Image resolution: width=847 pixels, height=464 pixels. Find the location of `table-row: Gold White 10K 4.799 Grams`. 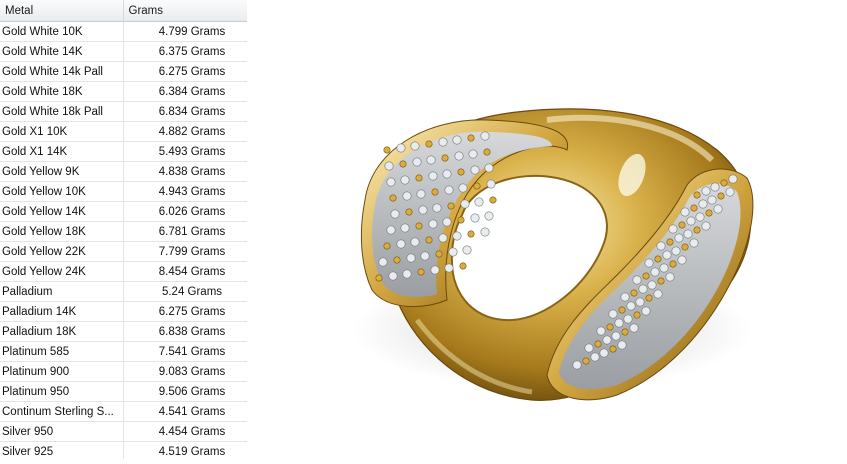

table-row: Gold White 10K 4.799 Grams is located at coordinates (123, 31).